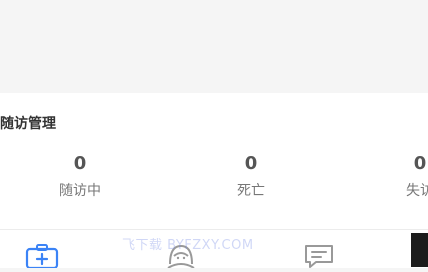 This screenshot has width=428, height=272. Describe the element at coordinates (80, 176) in the screenshot. I see `stat-following: 0 随访中` at that location.